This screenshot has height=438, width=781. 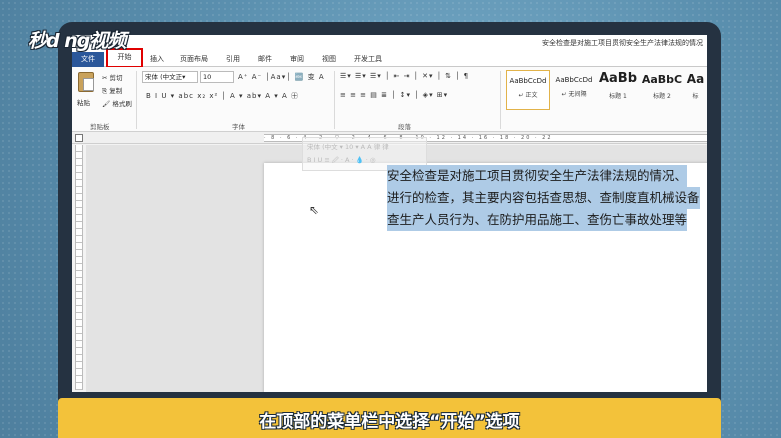 What do you see at coordinates (238, 127) in the screenshot?
I see `font-group-label: 字体` at bounding box center [238, 127].